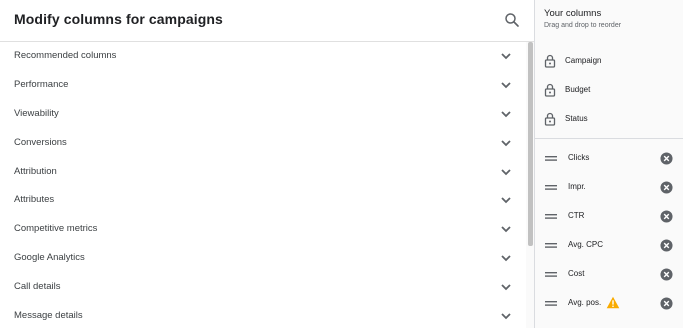  I want to click on movable-column-item: Clicks, so click(609, 158).